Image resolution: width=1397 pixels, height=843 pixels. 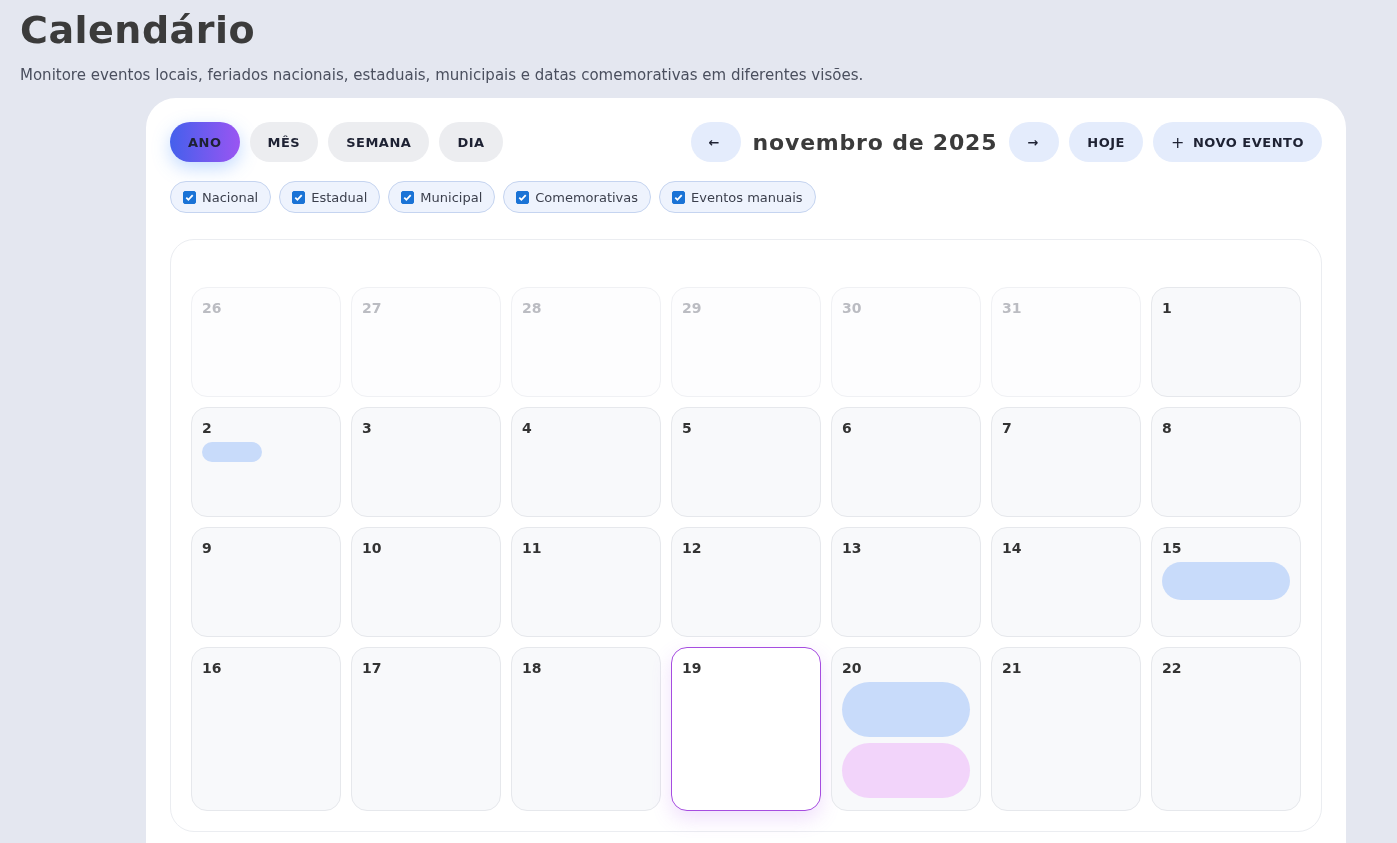 What do you see at coordinates (221, 197) in the screenshot?
I see `filter-checkbox: Nacional` at bounding box center [221, 197].